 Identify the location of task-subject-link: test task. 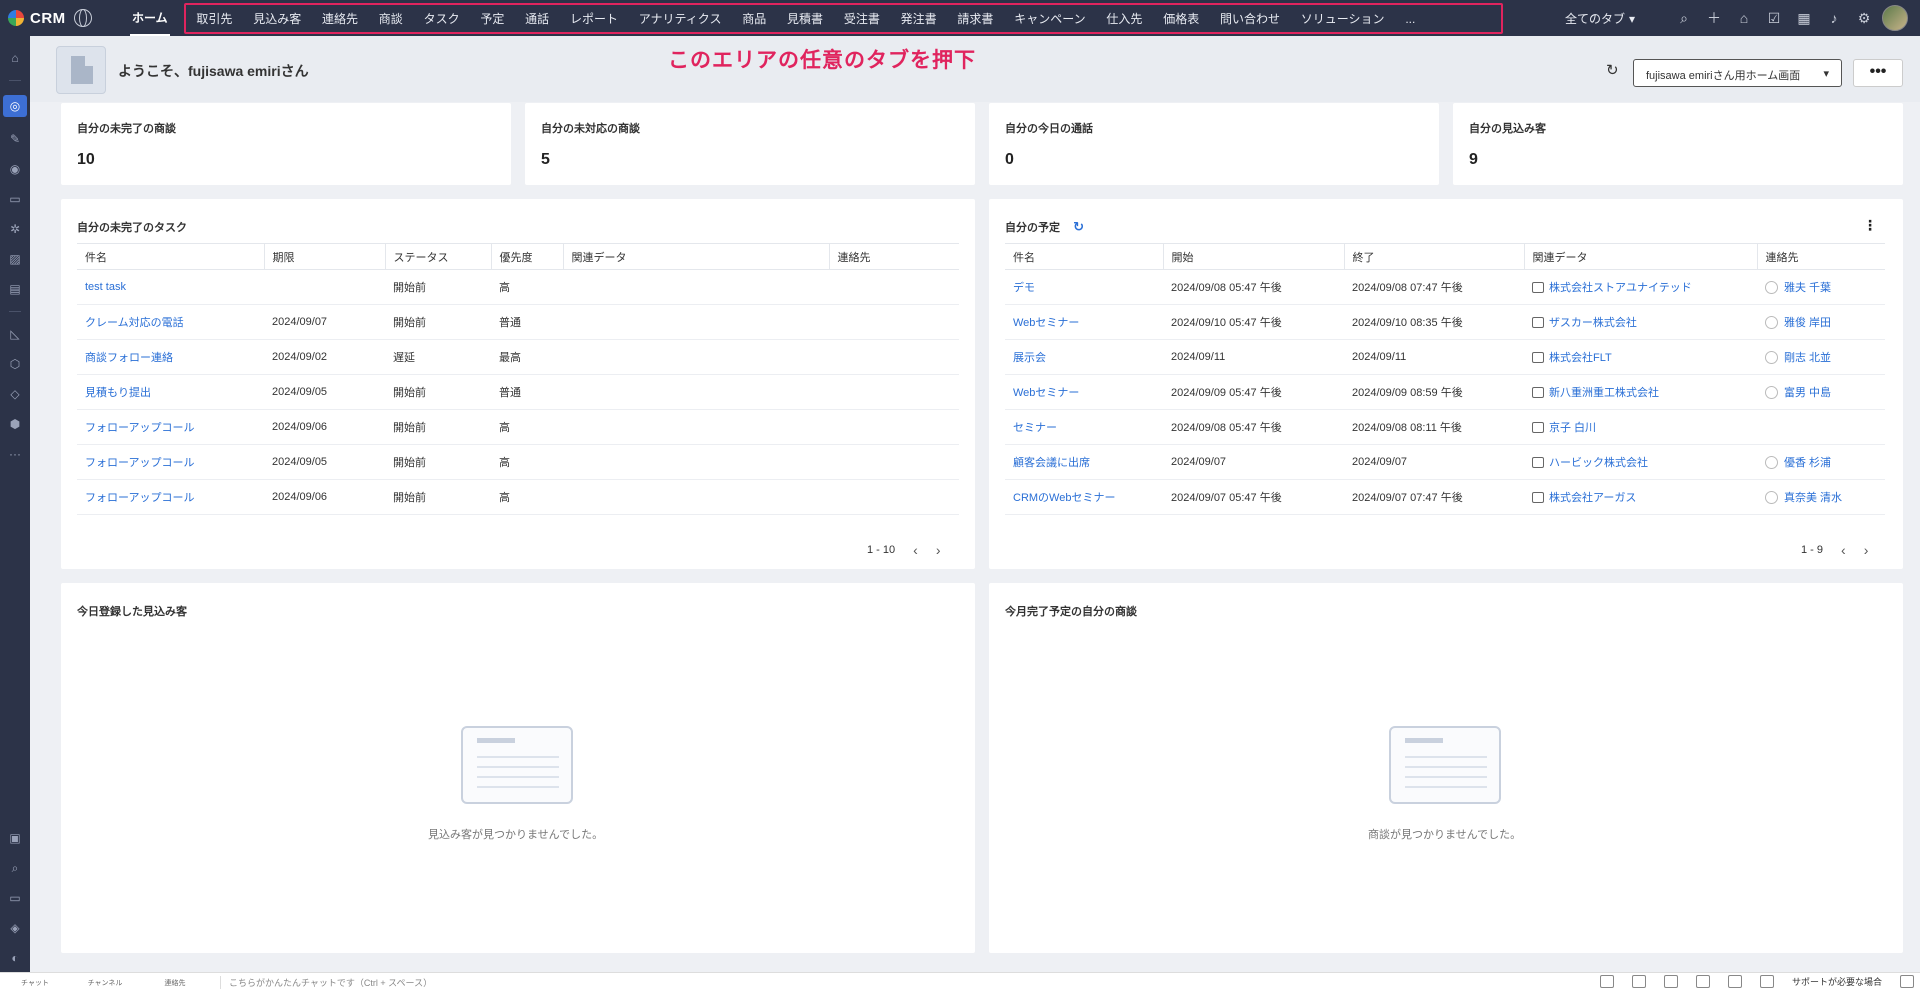
(170, 287).